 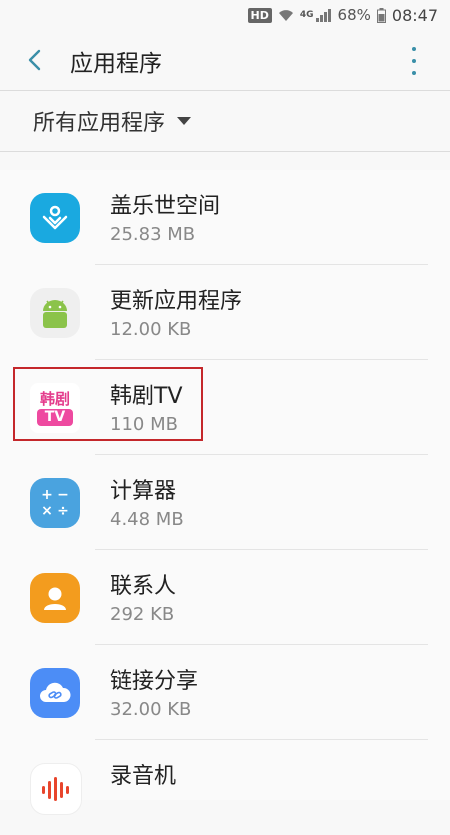 What do you see at coordinates (56, 789) in the screenshot?
I see `voice-recorder-icon` at bounding box center [56, 789].